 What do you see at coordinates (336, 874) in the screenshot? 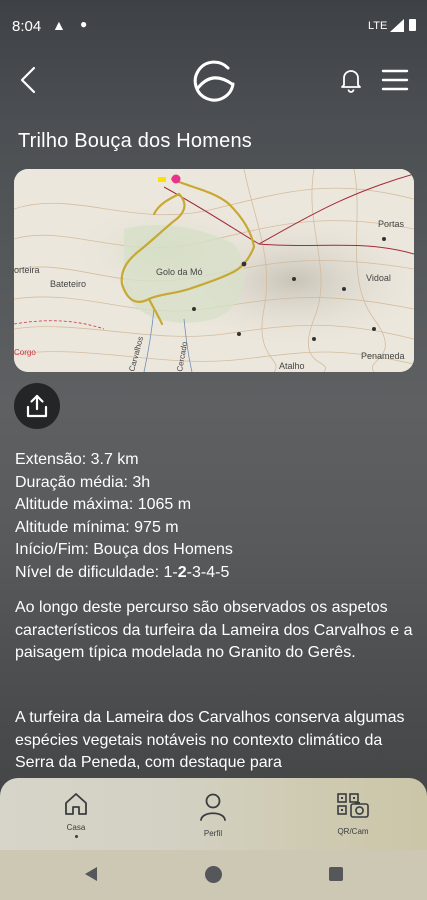
I see `system-recents-icon` at bounding box center [336, 874].